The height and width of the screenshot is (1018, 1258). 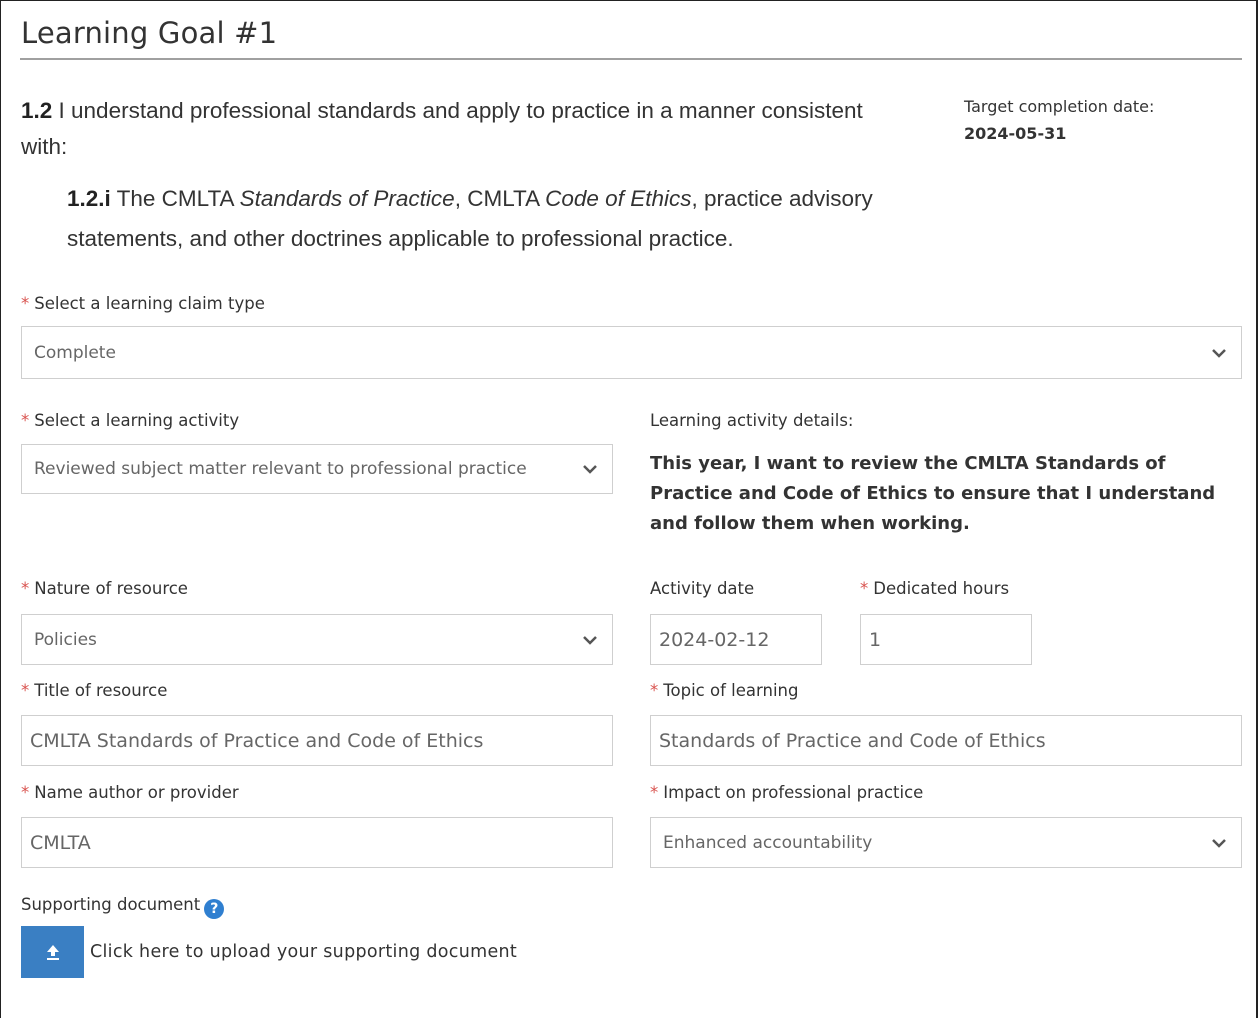 What do you see at coordinates (347, 198) in the screenshot?
I see `sub-standard-italic: Standards of Practice` at bounding box center [347, 198].